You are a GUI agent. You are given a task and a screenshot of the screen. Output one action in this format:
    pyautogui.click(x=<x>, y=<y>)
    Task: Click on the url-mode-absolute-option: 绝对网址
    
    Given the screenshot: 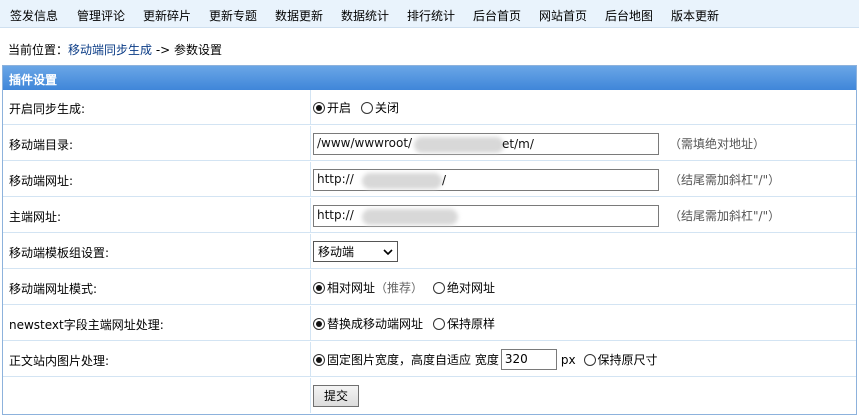 What is the action you would take?
    pyautogui.click(x=464, y=287)
    